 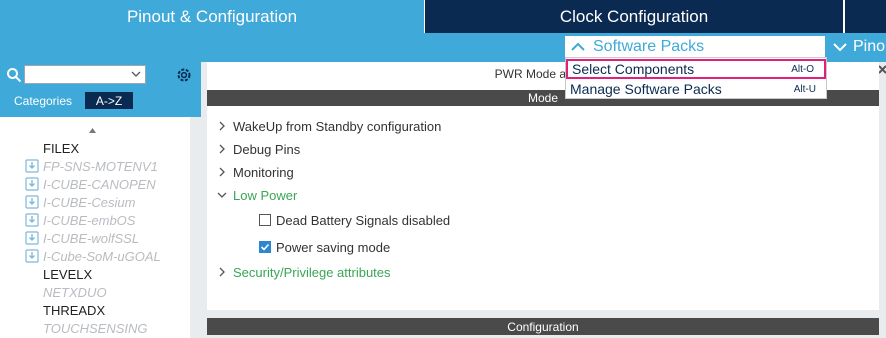 I want to click on list-item-label: LEVELX, so click(x=68, y=274).